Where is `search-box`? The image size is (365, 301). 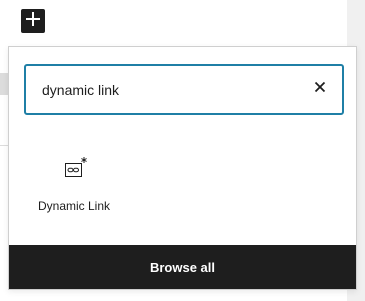
search-box is located at coordinates (184, 89).